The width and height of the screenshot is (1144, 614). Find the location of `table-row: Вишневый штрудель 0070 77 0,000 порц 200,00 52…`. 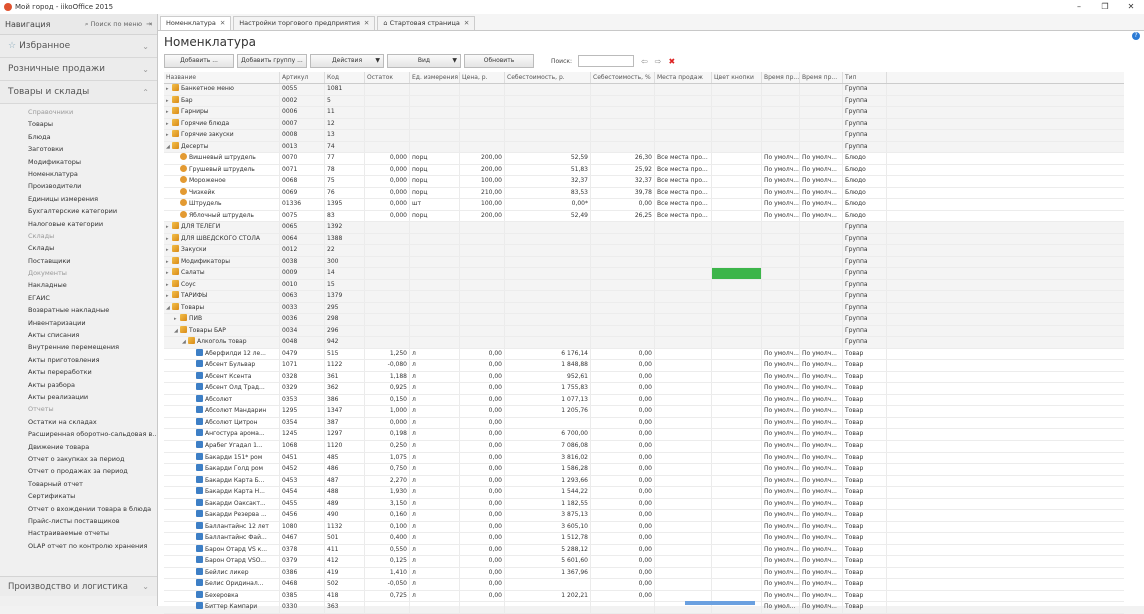

table-row: Вишневый штрудель 0070 77 0,000 порц 200,00 52… is located at coordinates (644, 159).